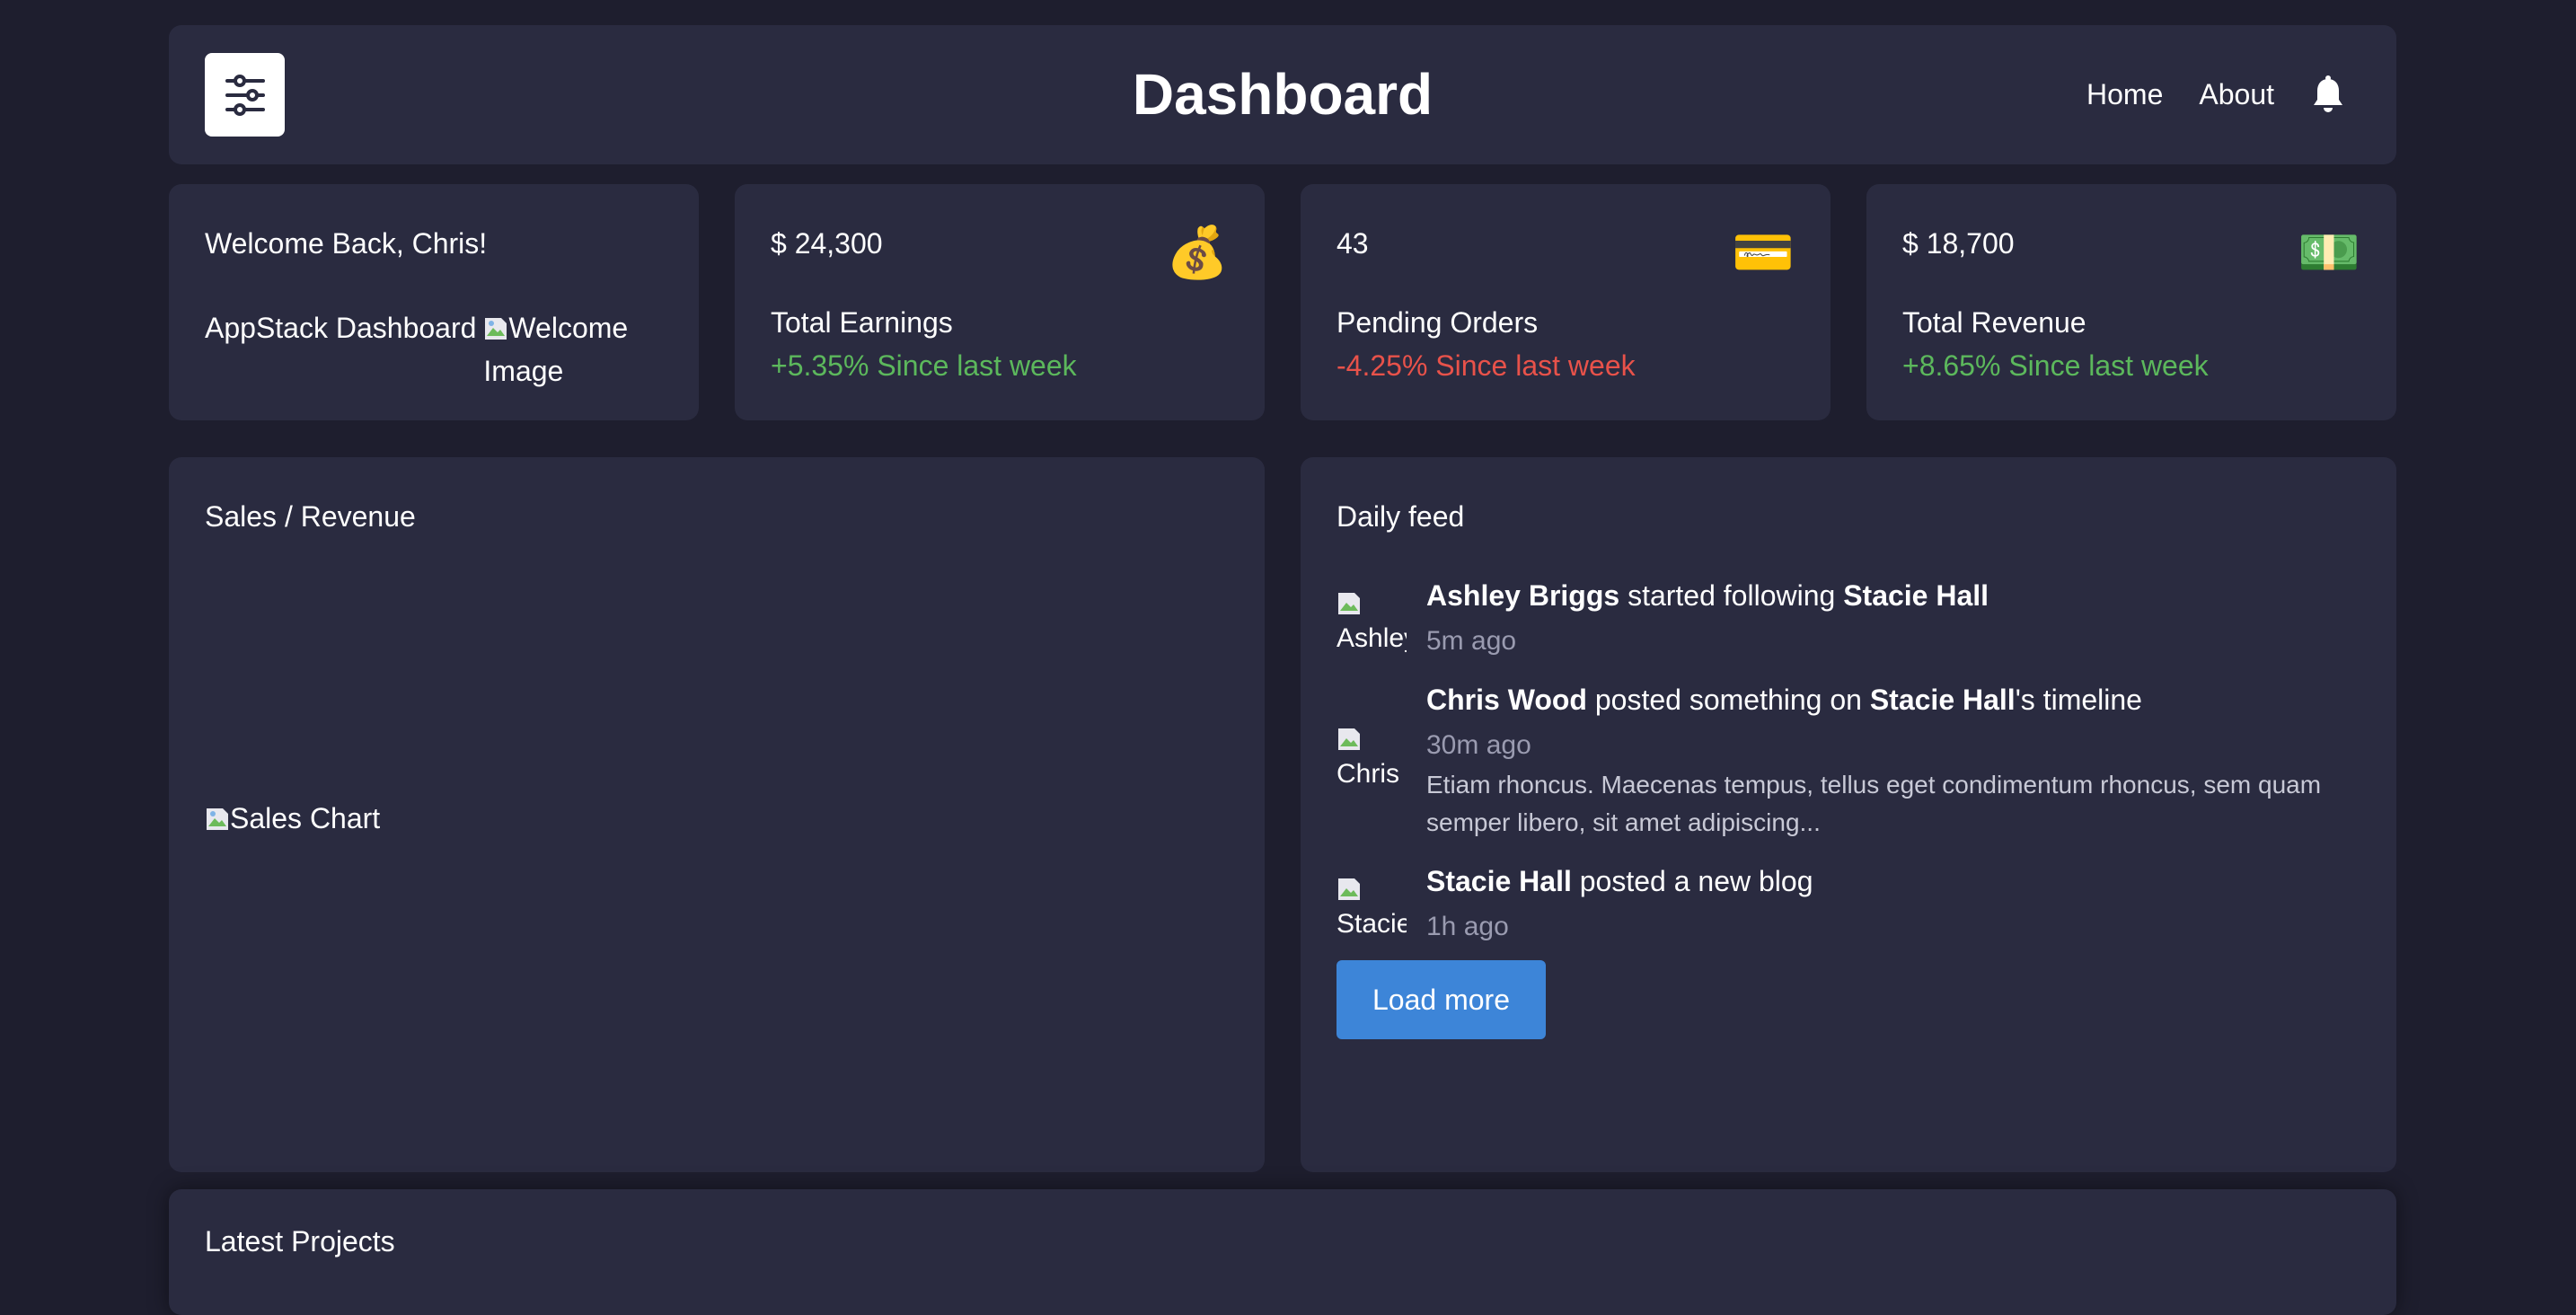 This screenshot has height=1315, width=2576. What do you see at coordinates (1372, 908) in the screenshot?
I see `avatar: Stacie` at bounding box center [1372, 908].